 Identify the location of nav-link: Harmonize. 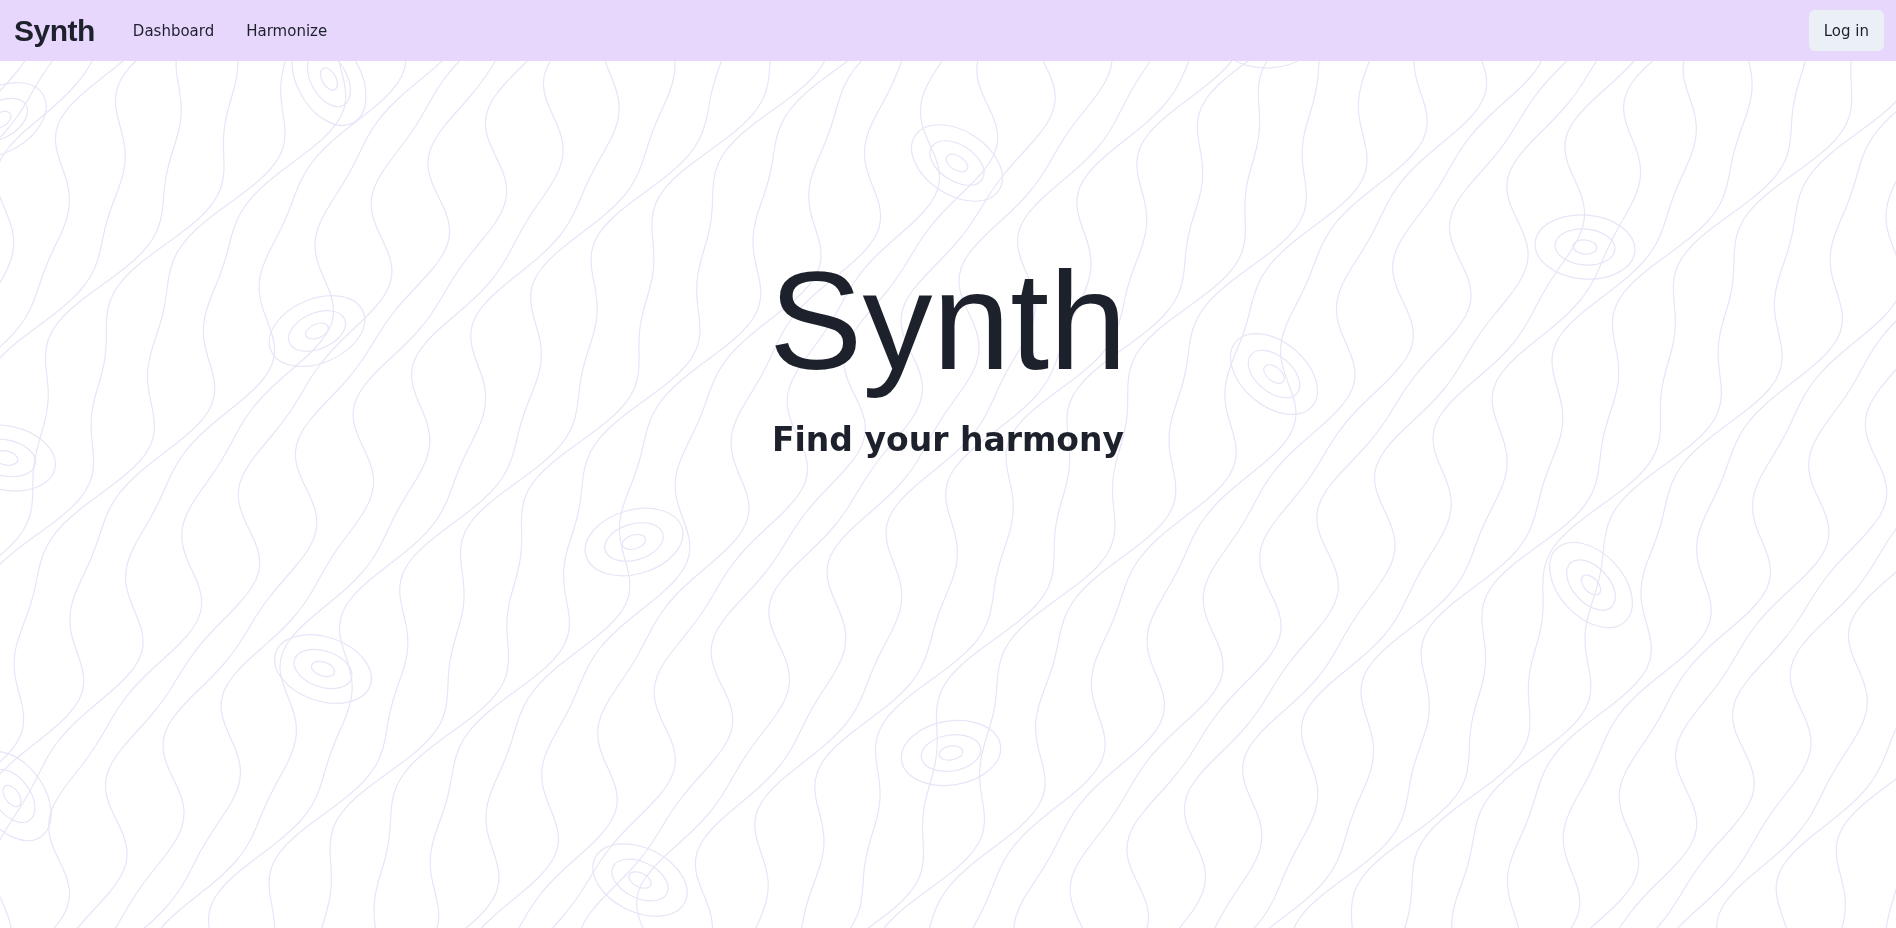
(287, 30).